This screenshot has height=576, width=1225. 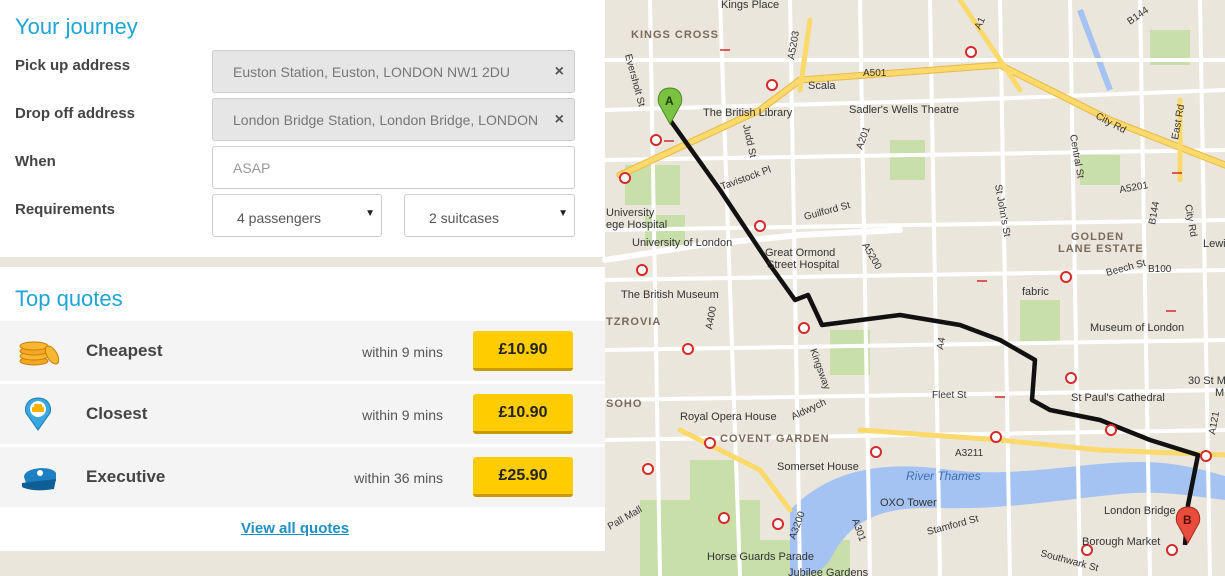 I want to click on svg-text: The British Museum, so click(x=670, y=295).